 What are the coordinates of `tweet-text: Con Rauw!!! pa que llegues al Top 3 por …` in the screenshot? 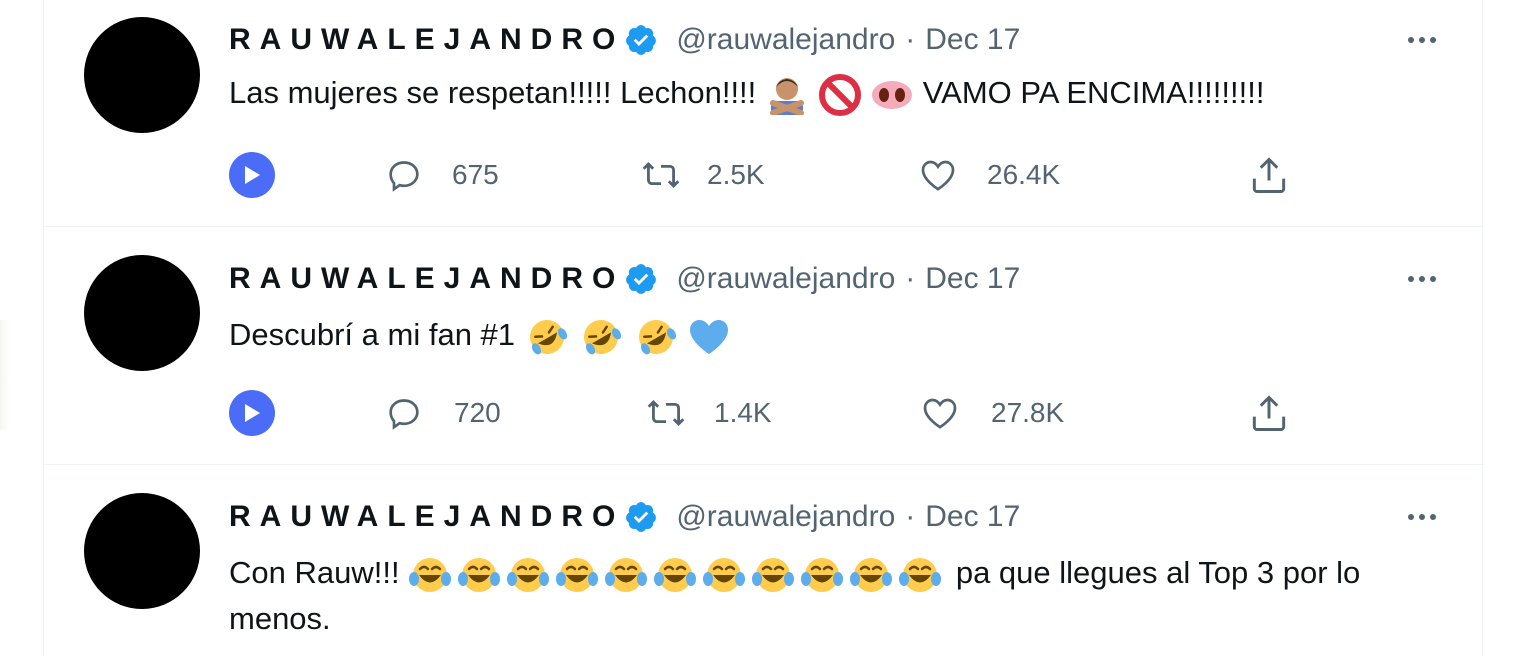 It's located at (839, 596).